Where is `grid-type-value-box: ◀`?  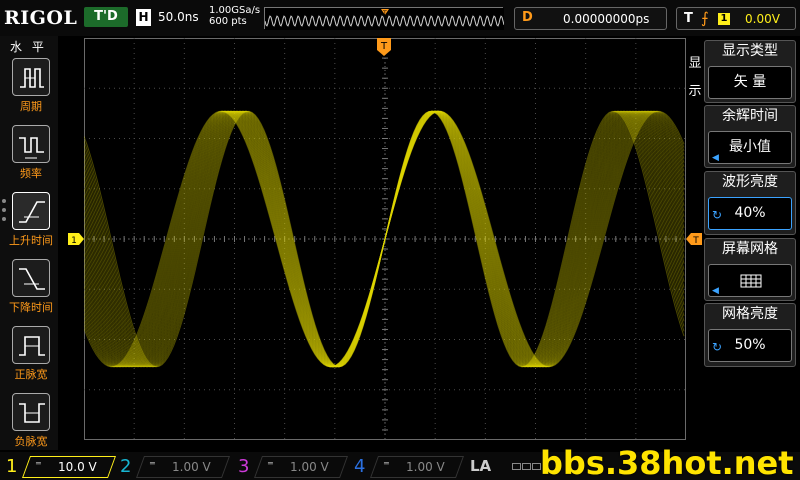 grid-type-value-box: ◀ is located at coordinates (750, 280).